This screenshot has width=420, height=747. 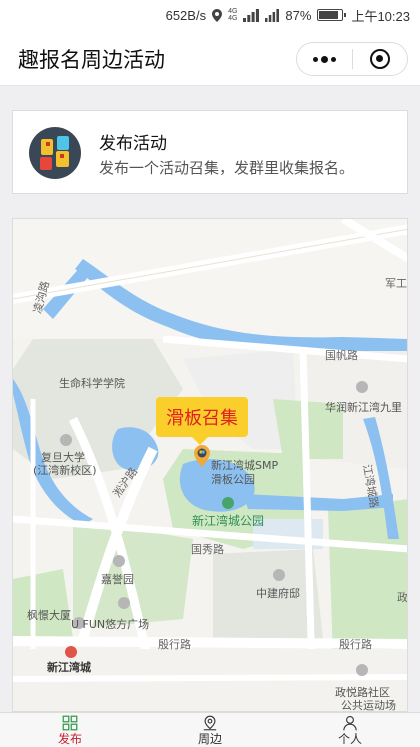 I want to click on more-button, so click(x=324, y=59).